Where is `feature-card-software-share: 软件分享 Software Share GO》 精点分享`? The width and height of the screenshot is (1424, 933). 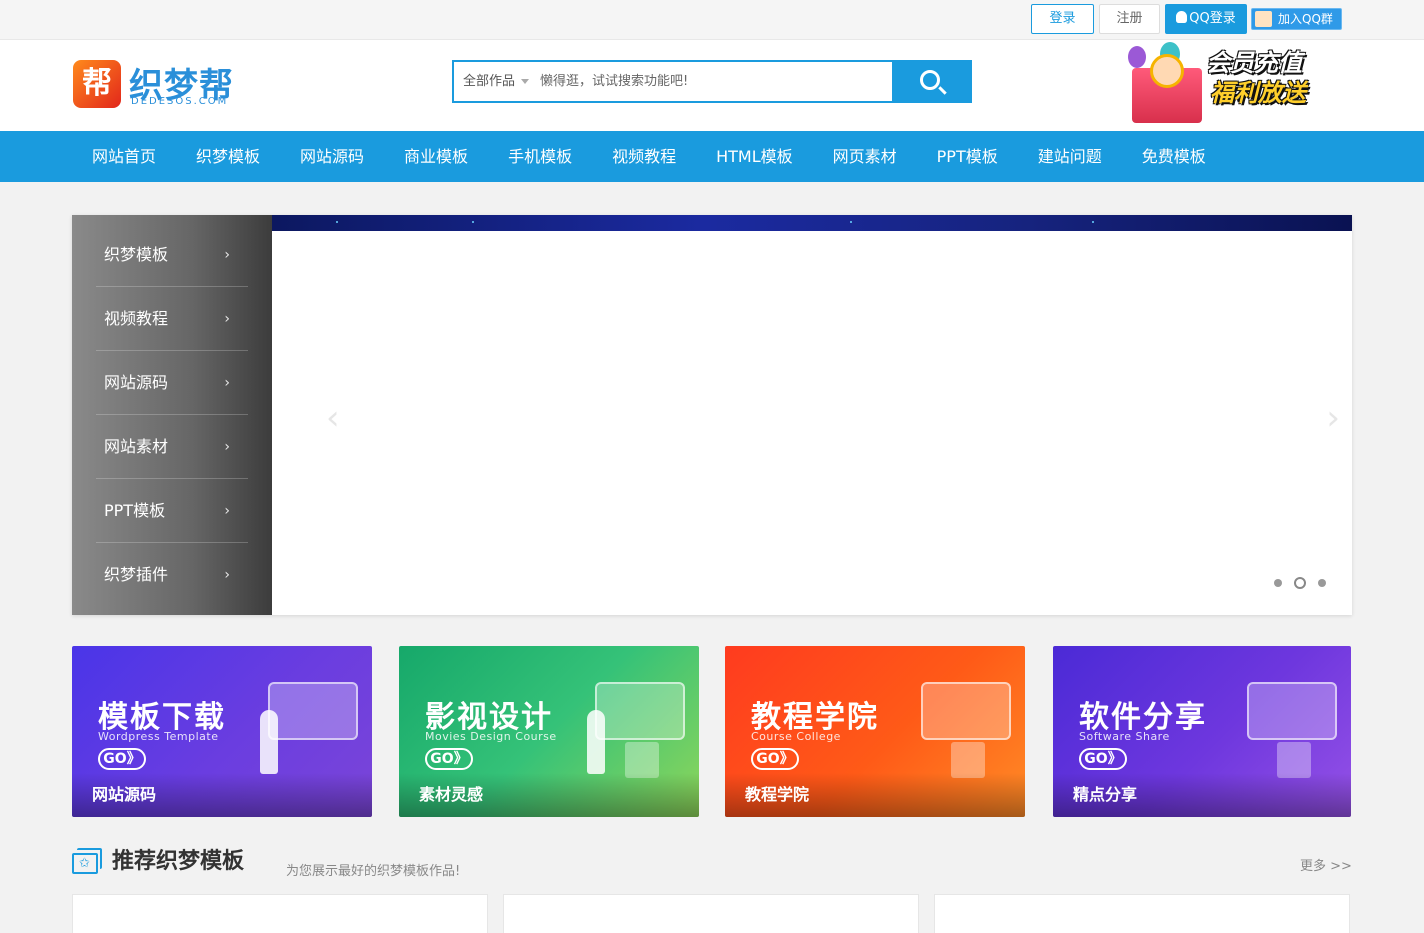 feature-card-software-share: 软件分享 Software Share GO》 精点分享 is located at coordinates (1202, 731).